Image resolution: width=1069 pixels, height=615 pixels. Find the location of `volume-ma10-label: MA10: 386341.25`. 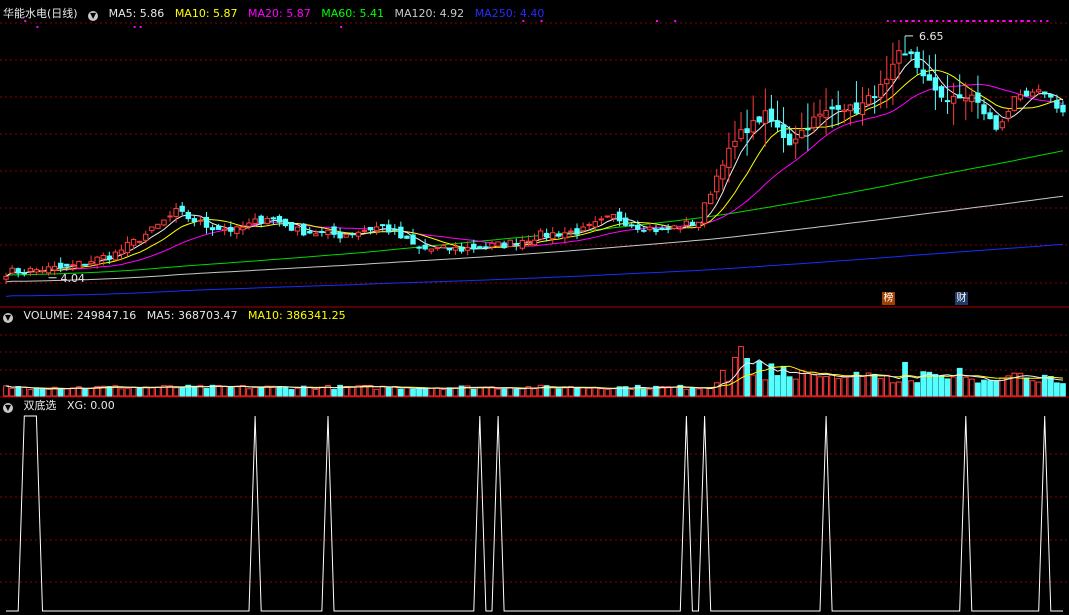

volume-ma10-label: MA10: 386341.25 is located at coordinates (296, 315).